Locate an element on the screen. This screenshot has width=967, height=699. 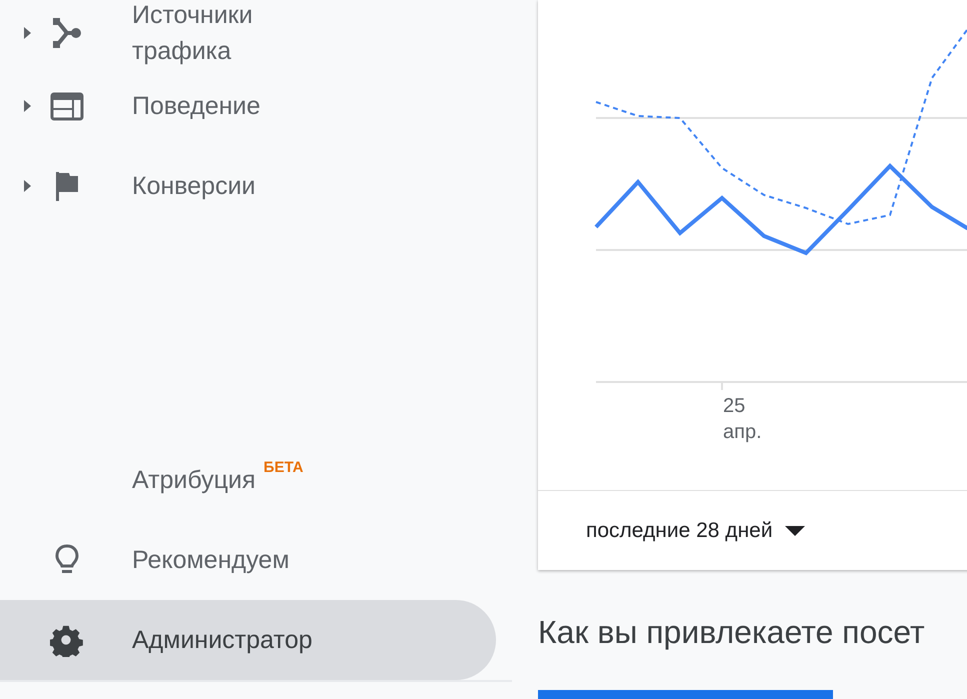
nav-label: Поведение is located at coordinates (196, 106).